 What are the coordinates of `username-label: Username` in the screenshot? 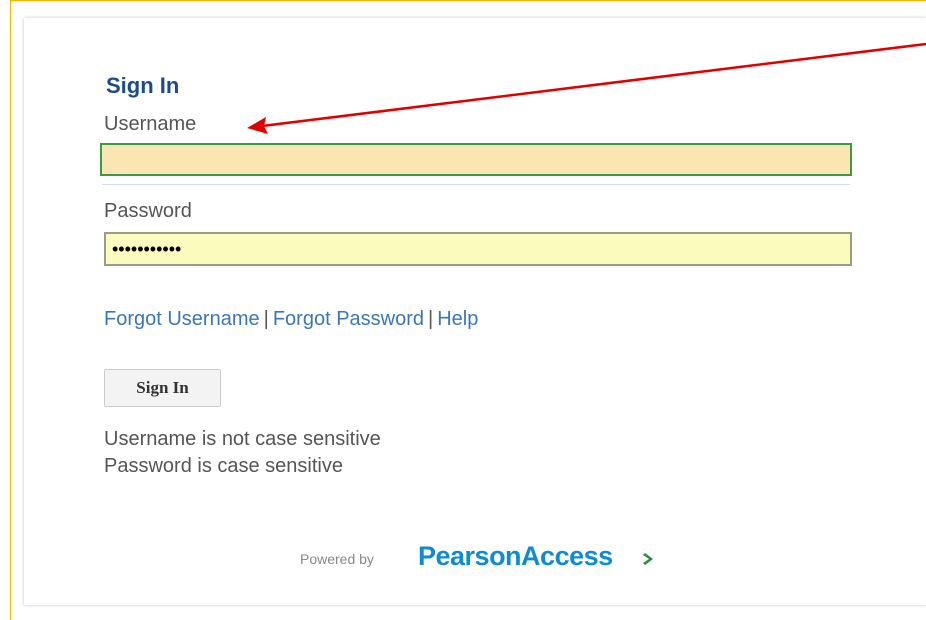 It's located at (150, 124).